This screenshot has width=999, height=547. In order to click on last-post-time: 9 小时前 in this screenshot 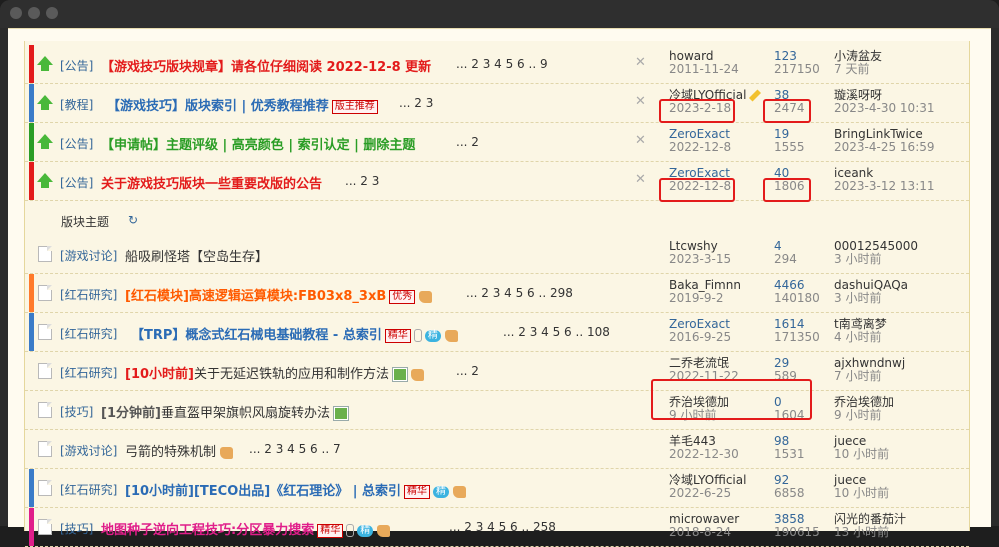, I will do `click(858, 415)`.